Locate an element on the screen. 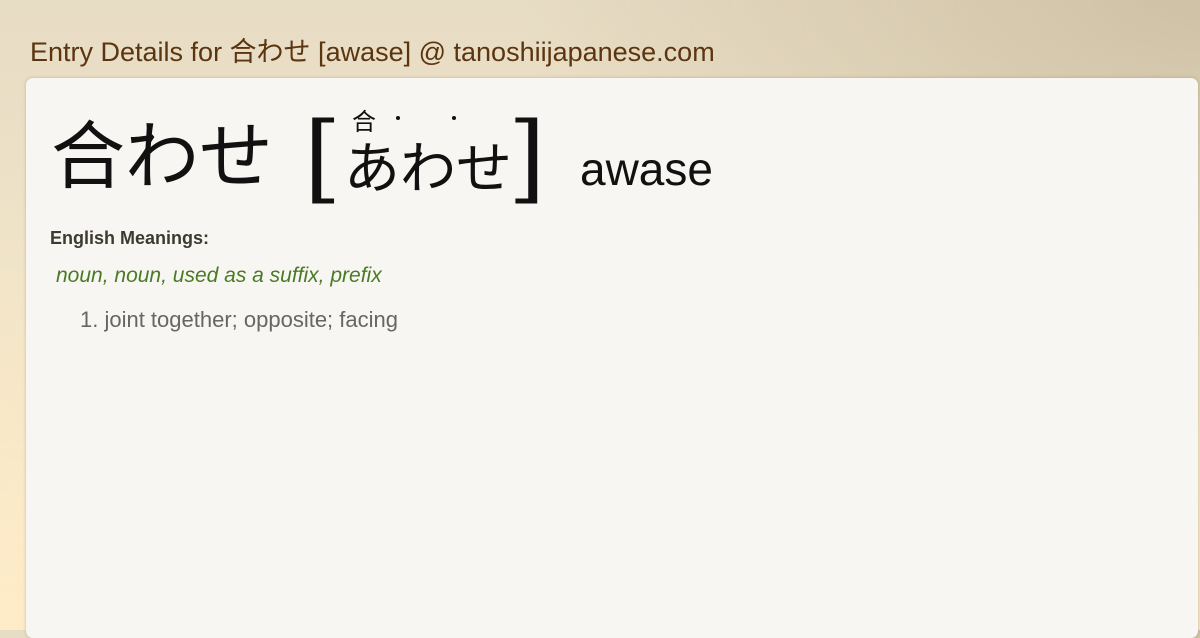 Image resolution: width=1200 pixels, height=638 pixels. part-of-speech: noun, noun, used as a suffix, prefix is located at coordinates (219, 275).